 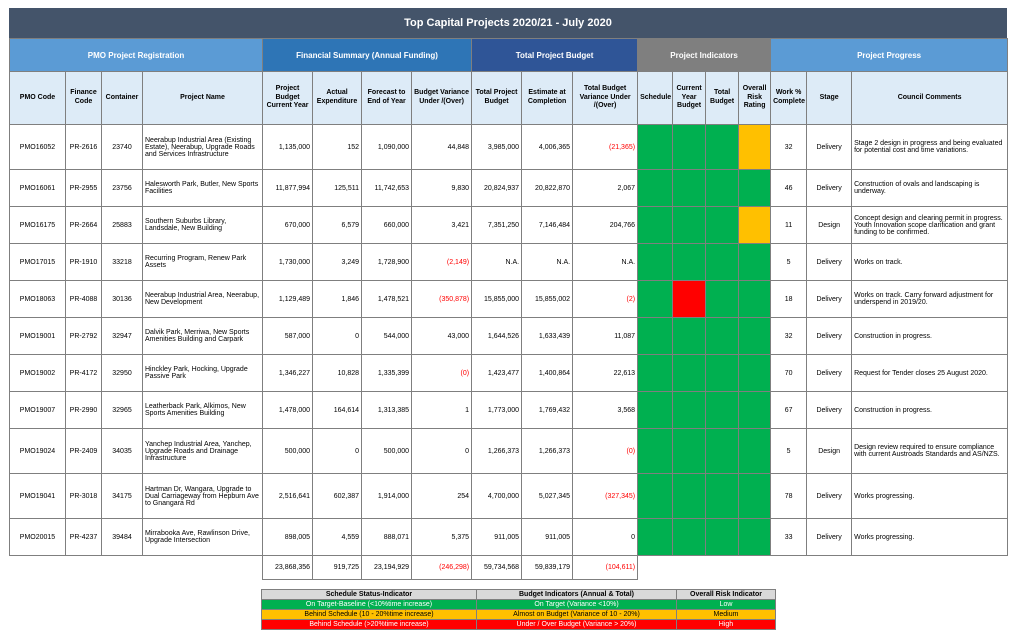 What do you see at coordinates (889, 55) in the screenshot?
I see `group-project-progress: Project Progress` at bounding box center [889, 55].